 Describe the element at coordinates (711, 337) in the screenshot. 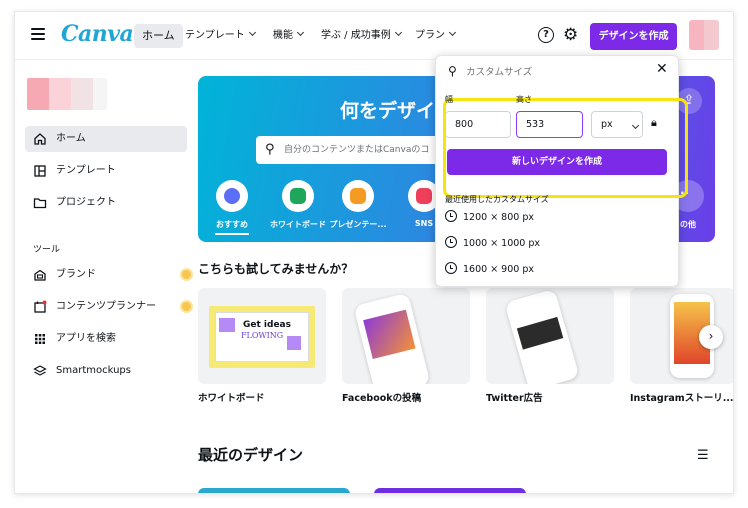

I see `carousel-next-button: ›` at that location.